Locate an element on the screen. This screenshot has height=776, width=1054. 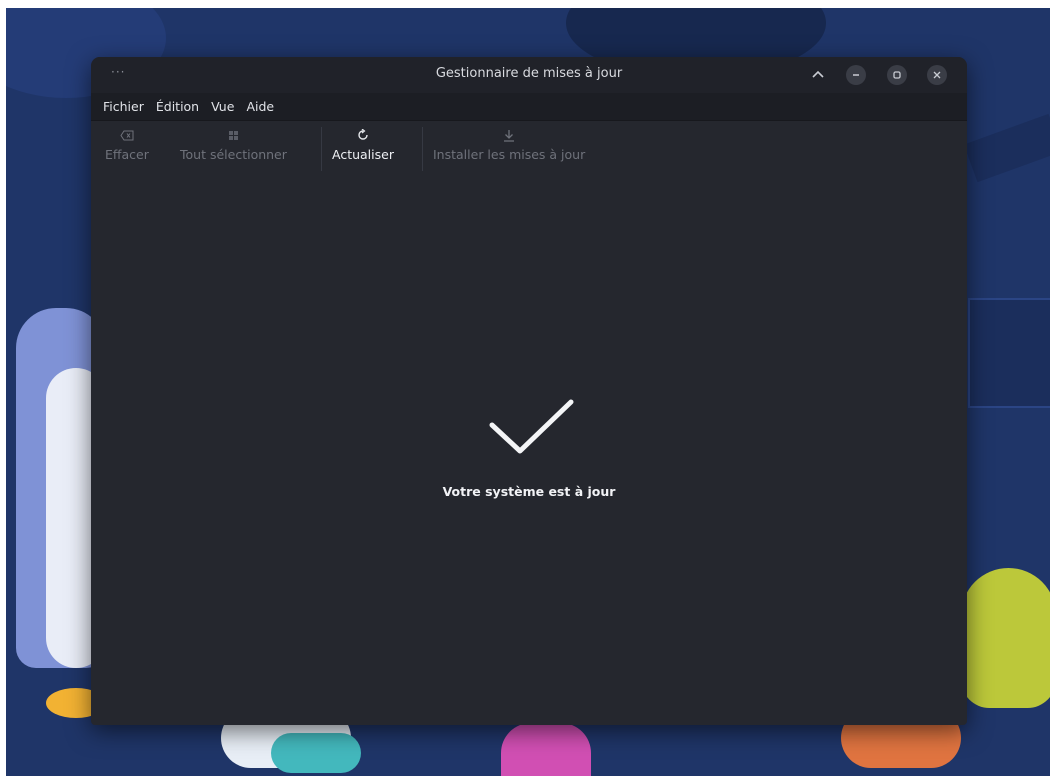
clear-button: Effacer is located at coordinates (127, 145).